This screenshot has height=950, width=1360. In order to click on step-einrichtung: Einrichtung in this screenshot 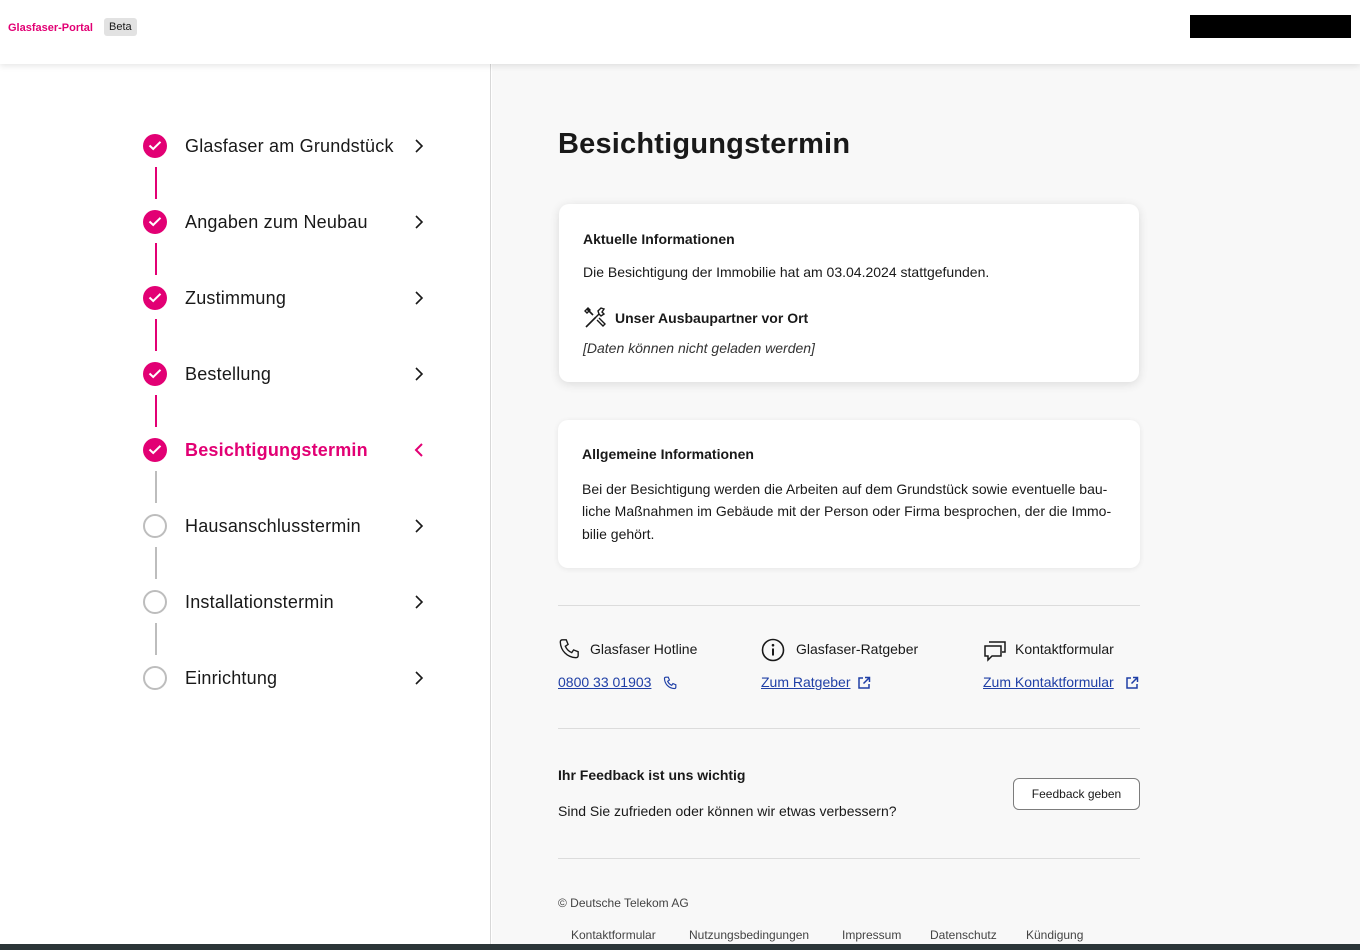, I will do `click(288, 678)`.